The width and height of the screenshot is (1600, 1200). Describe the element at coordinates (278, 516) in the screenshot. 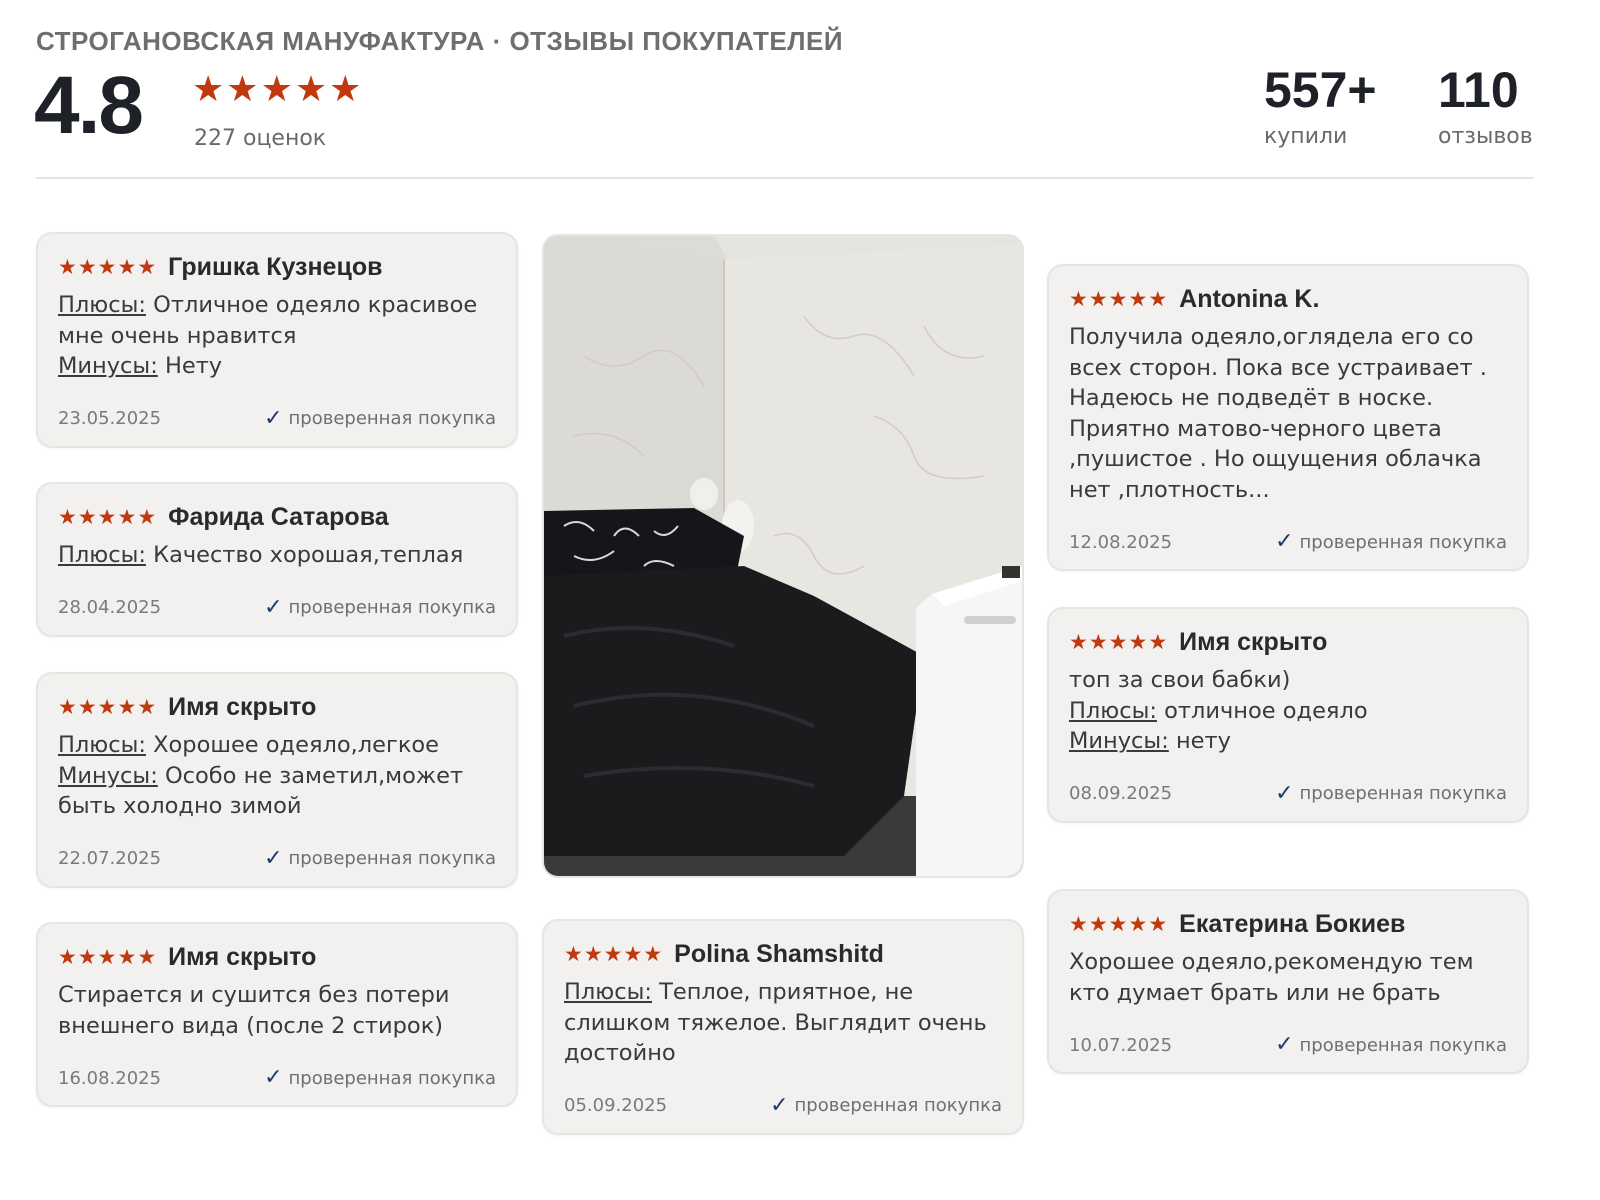

I see `review-author: Фарида Сатарова` at that location.